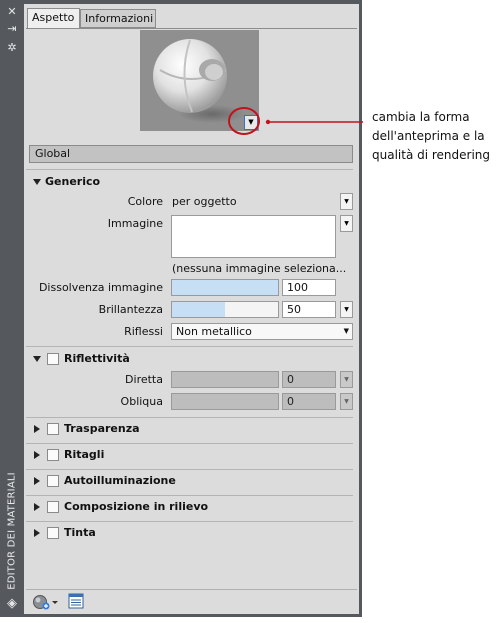  Describe the element at coordinates (244, 121) in the screenshot. I see `annotation-circle` at that location.